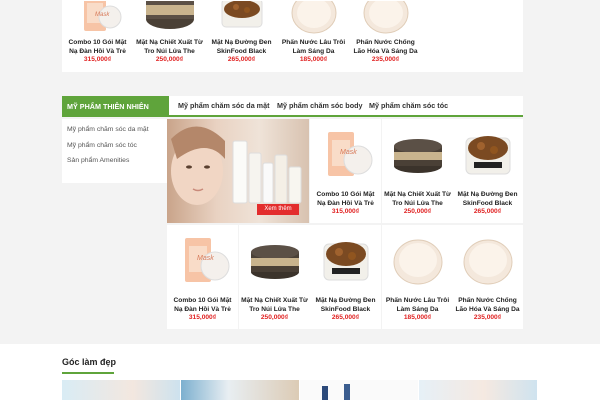 The image size is (600, 400). Describe the element at coordinates (408, 106) in the screenshot. I see `tab-hair-care: Mỹ phẩm chăm sóc tóc` at that location.